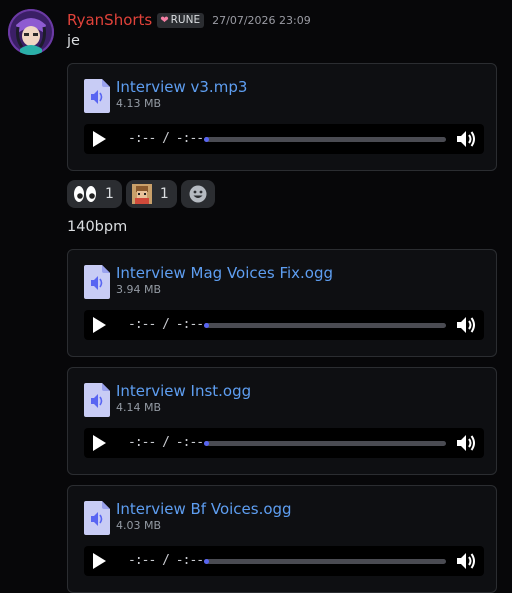  I want to click on reaction-custom: 1, so click(151, 194).